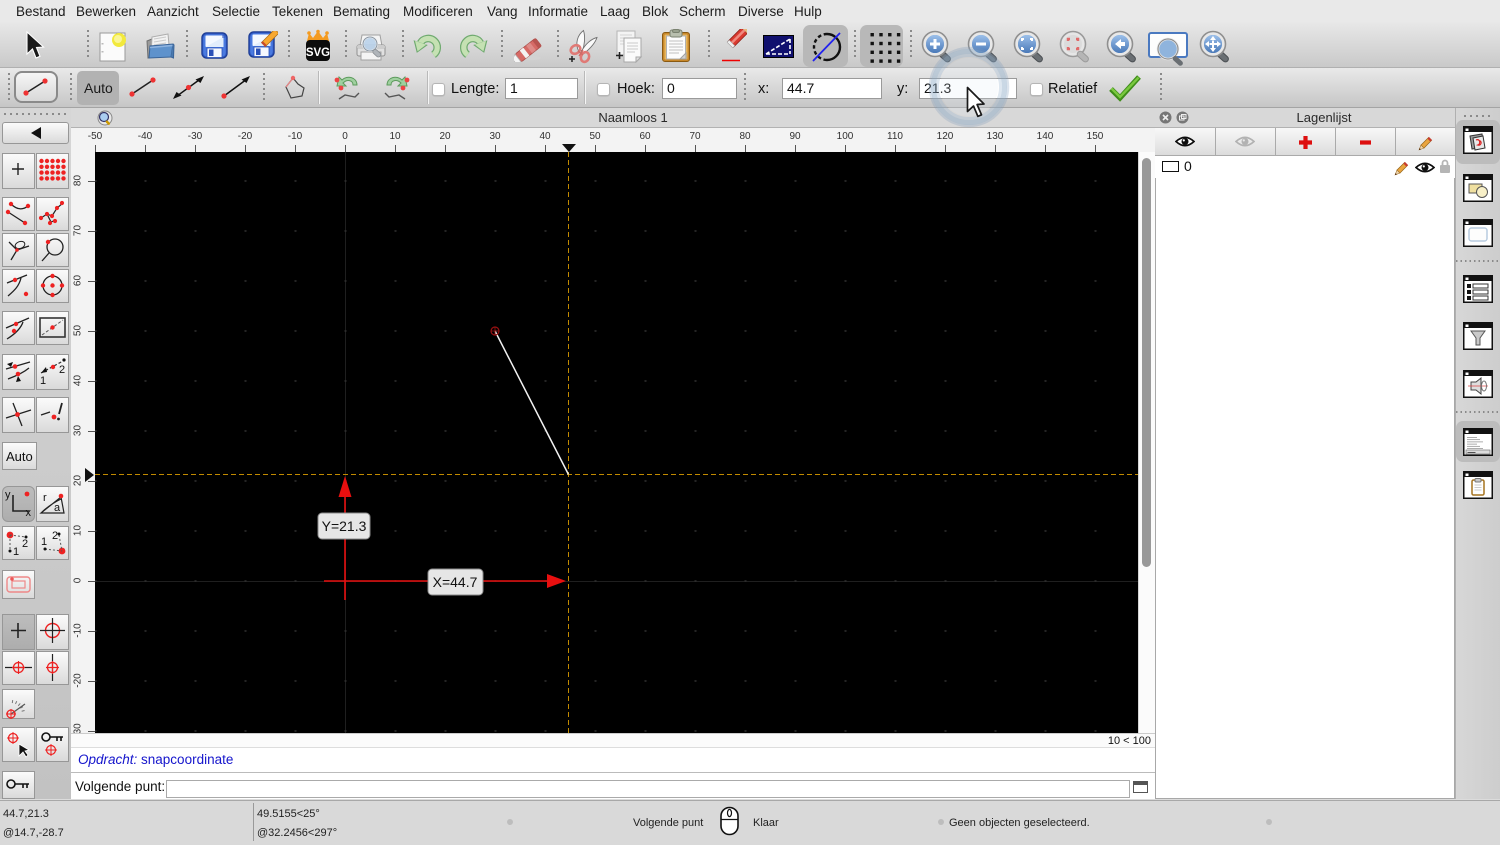 The image size is (1500, 845). I want to click on svg-text: SVG, so click(318, 53).